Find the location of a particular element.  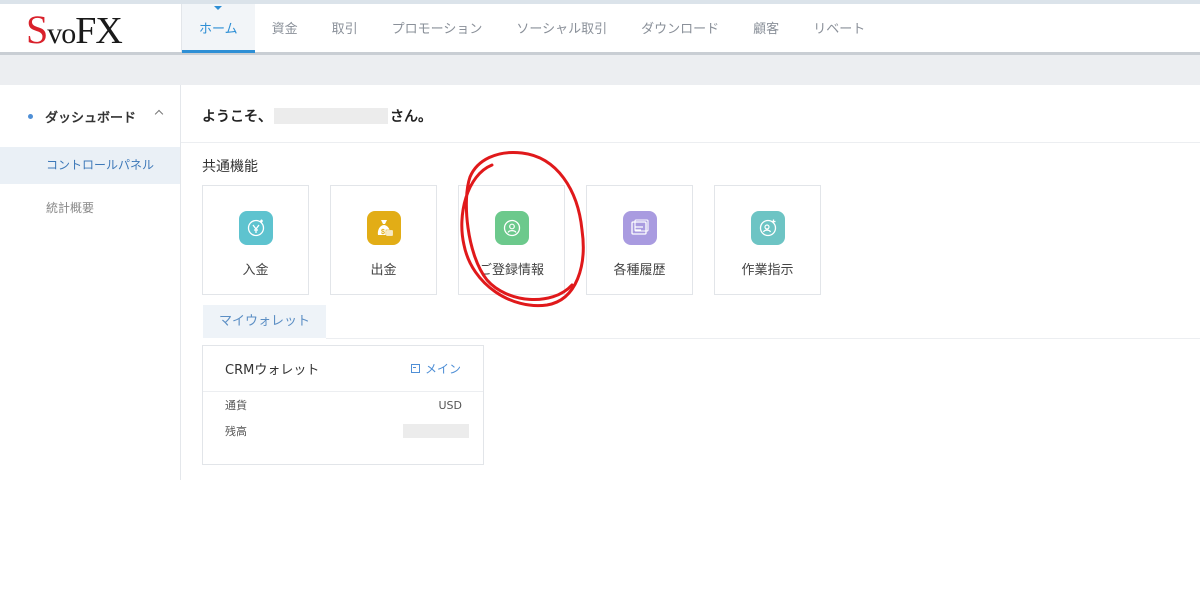

currency-value: USD is located at coordinates (450, 405).